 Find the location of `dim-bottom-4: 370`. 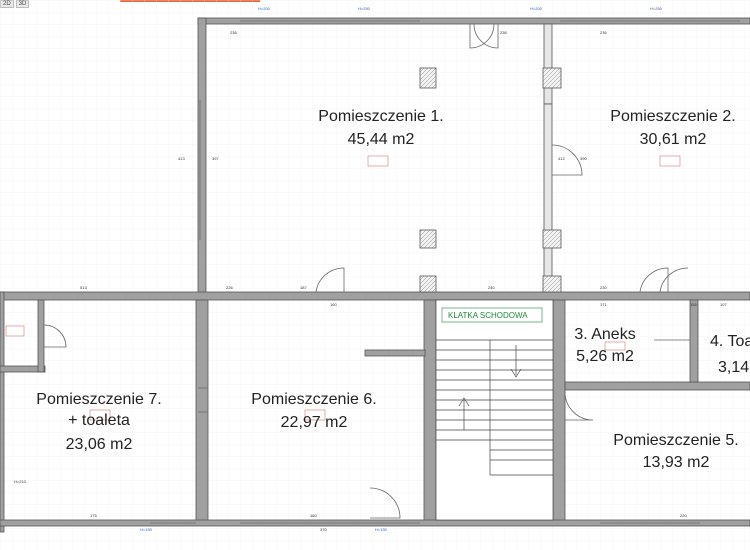

dim-bottom-4: 370 is located at coordinates (323, 529).